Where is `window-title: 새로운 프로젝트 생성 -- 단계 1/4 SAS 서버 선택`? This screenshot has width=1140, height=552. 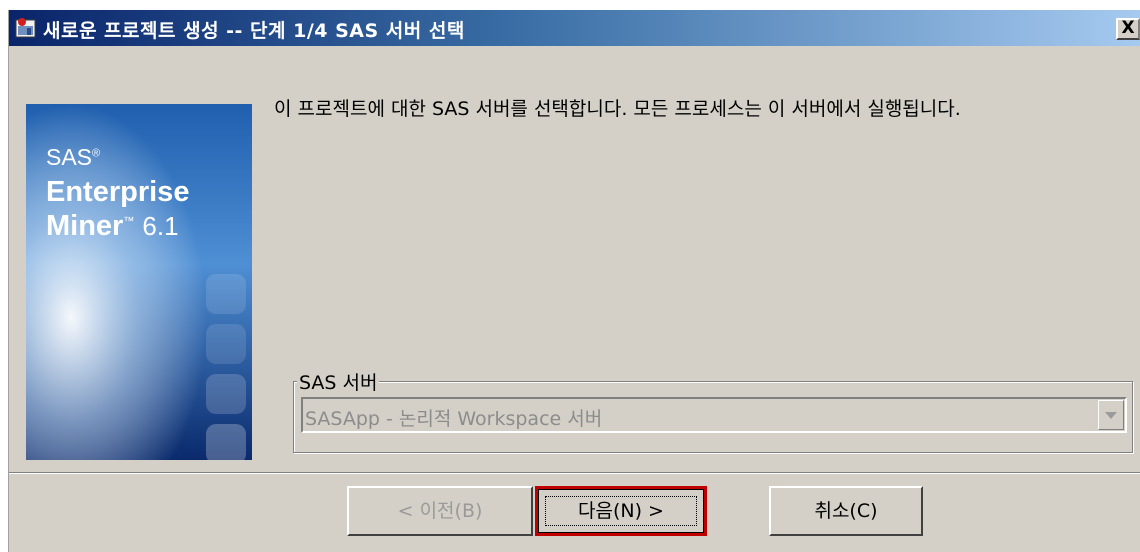 window-title: 새로운 프로젝트 생성 -- 단계 1/4 SAS 서버 선택 is located at coordinates (254, 31).